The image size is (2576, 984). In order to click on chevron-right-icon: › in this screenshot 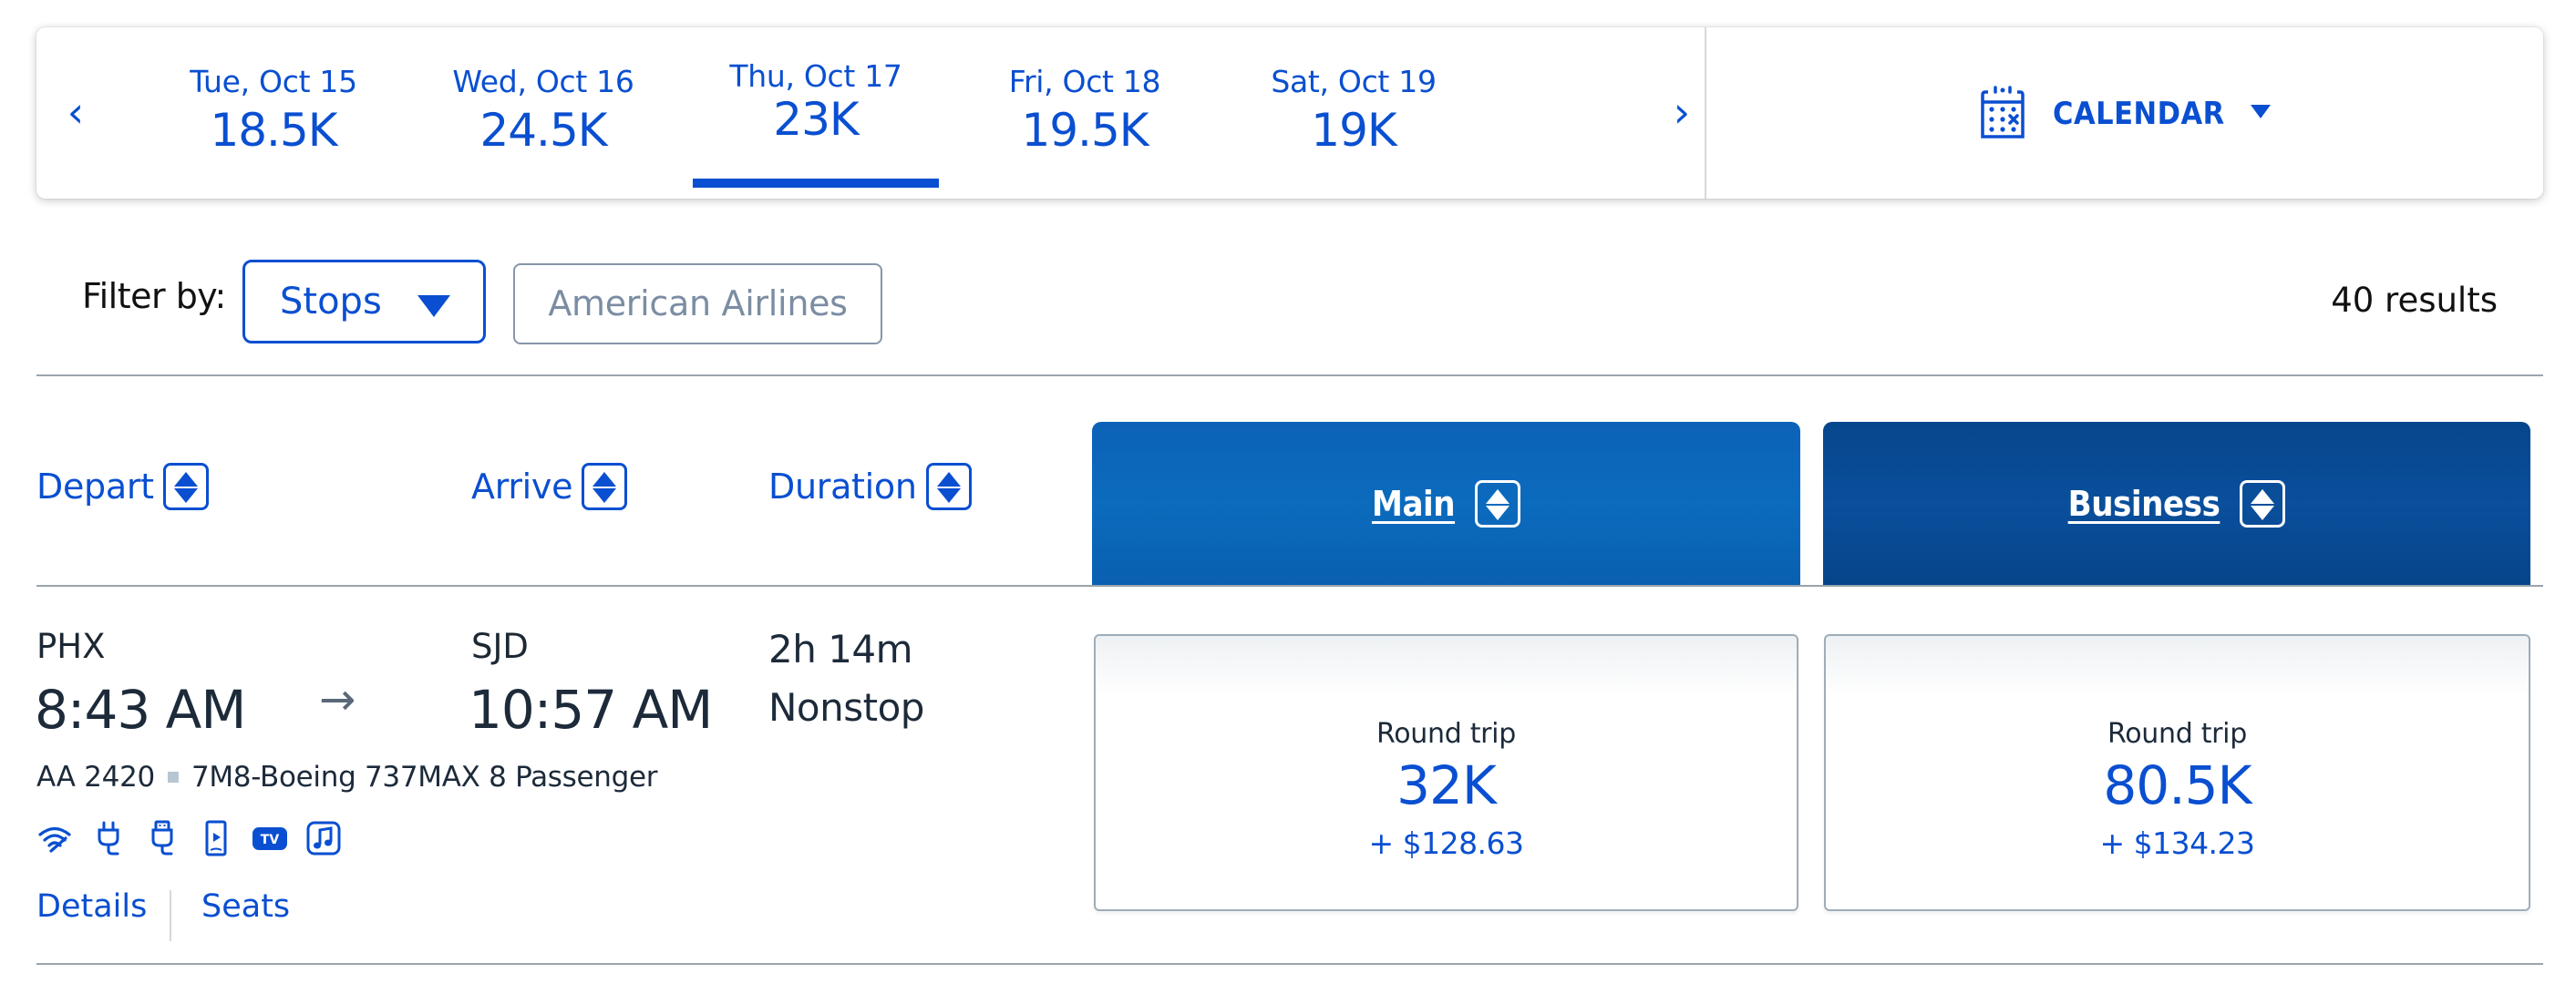, I will do `click(1682, 112)`.